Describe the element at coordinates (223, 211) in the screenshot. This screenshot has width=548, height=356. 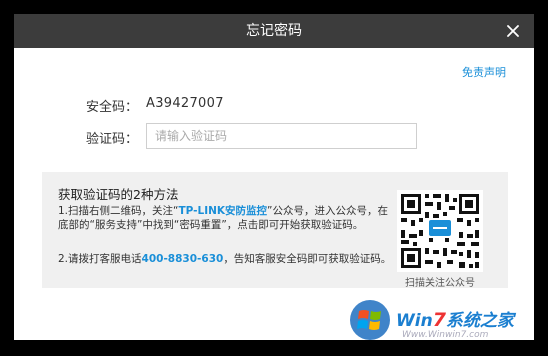
I see `official-account-name: TP-LINK安防监控` at that location.